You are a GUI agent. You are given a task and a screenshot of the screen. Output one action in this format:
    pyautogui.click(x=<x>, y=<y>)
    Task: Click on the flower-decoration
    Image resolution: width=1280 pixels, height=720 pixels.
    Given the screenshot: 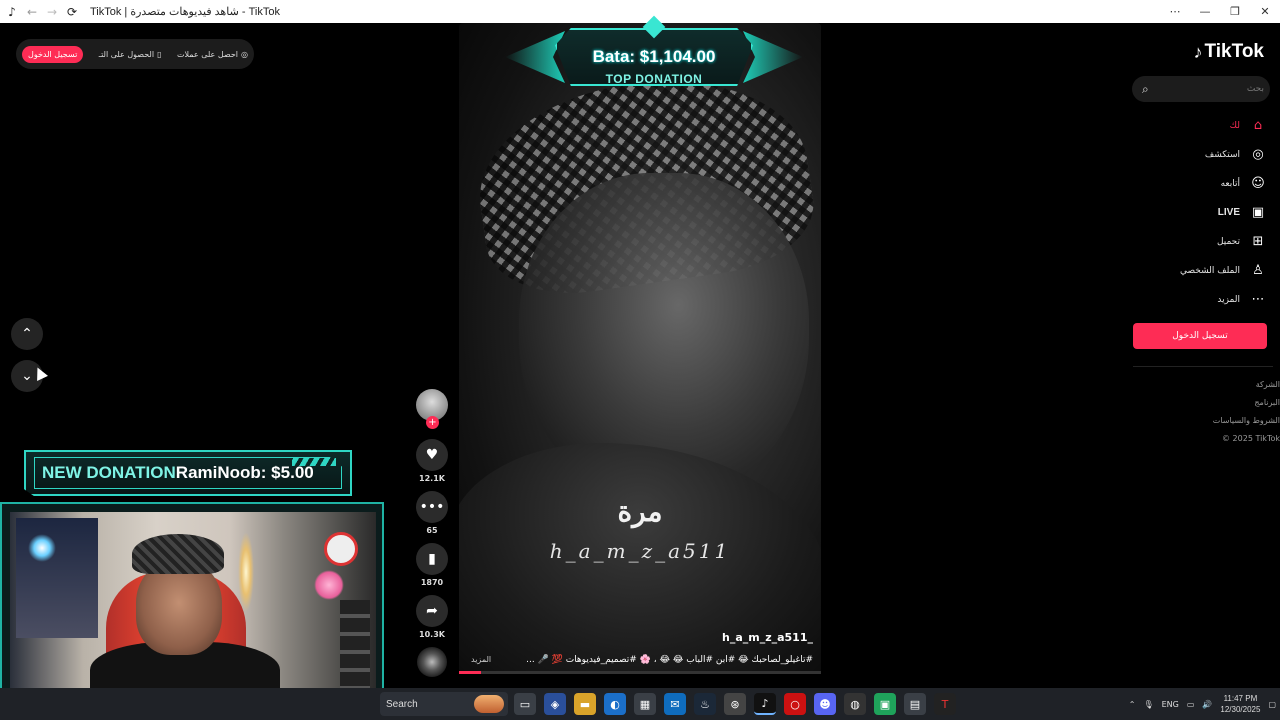 What is the action you would take?
    pyautogui.click(x=329, y=585)
    